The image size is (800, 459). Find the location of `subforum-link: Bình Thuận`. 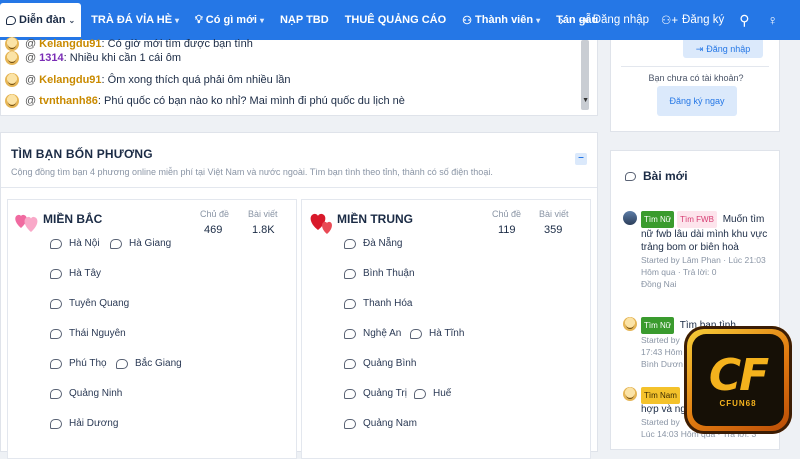

subforum-link: Bình Thuận is located at coordinates (379, 273).